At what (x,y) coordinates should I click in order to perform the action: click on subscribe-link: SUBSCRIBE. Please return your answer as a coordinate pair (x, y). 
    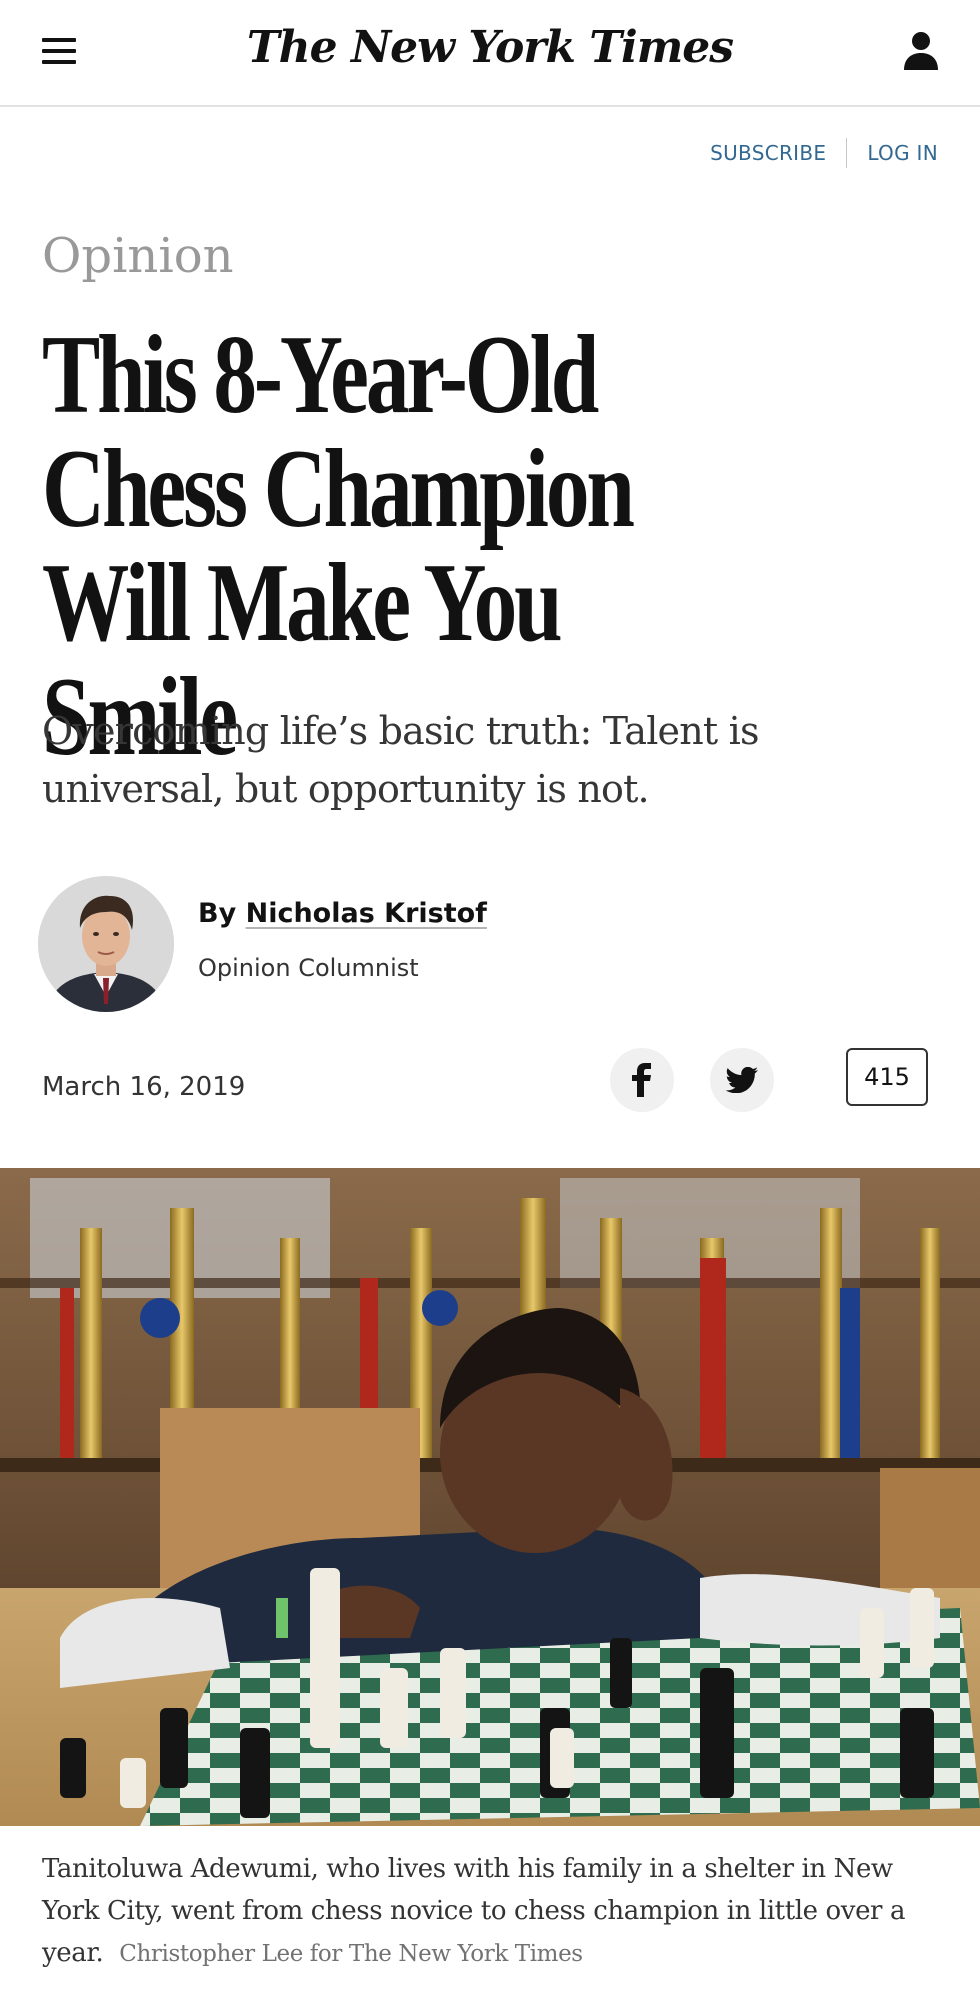
    Looking at the image, I should click on (768, 153).